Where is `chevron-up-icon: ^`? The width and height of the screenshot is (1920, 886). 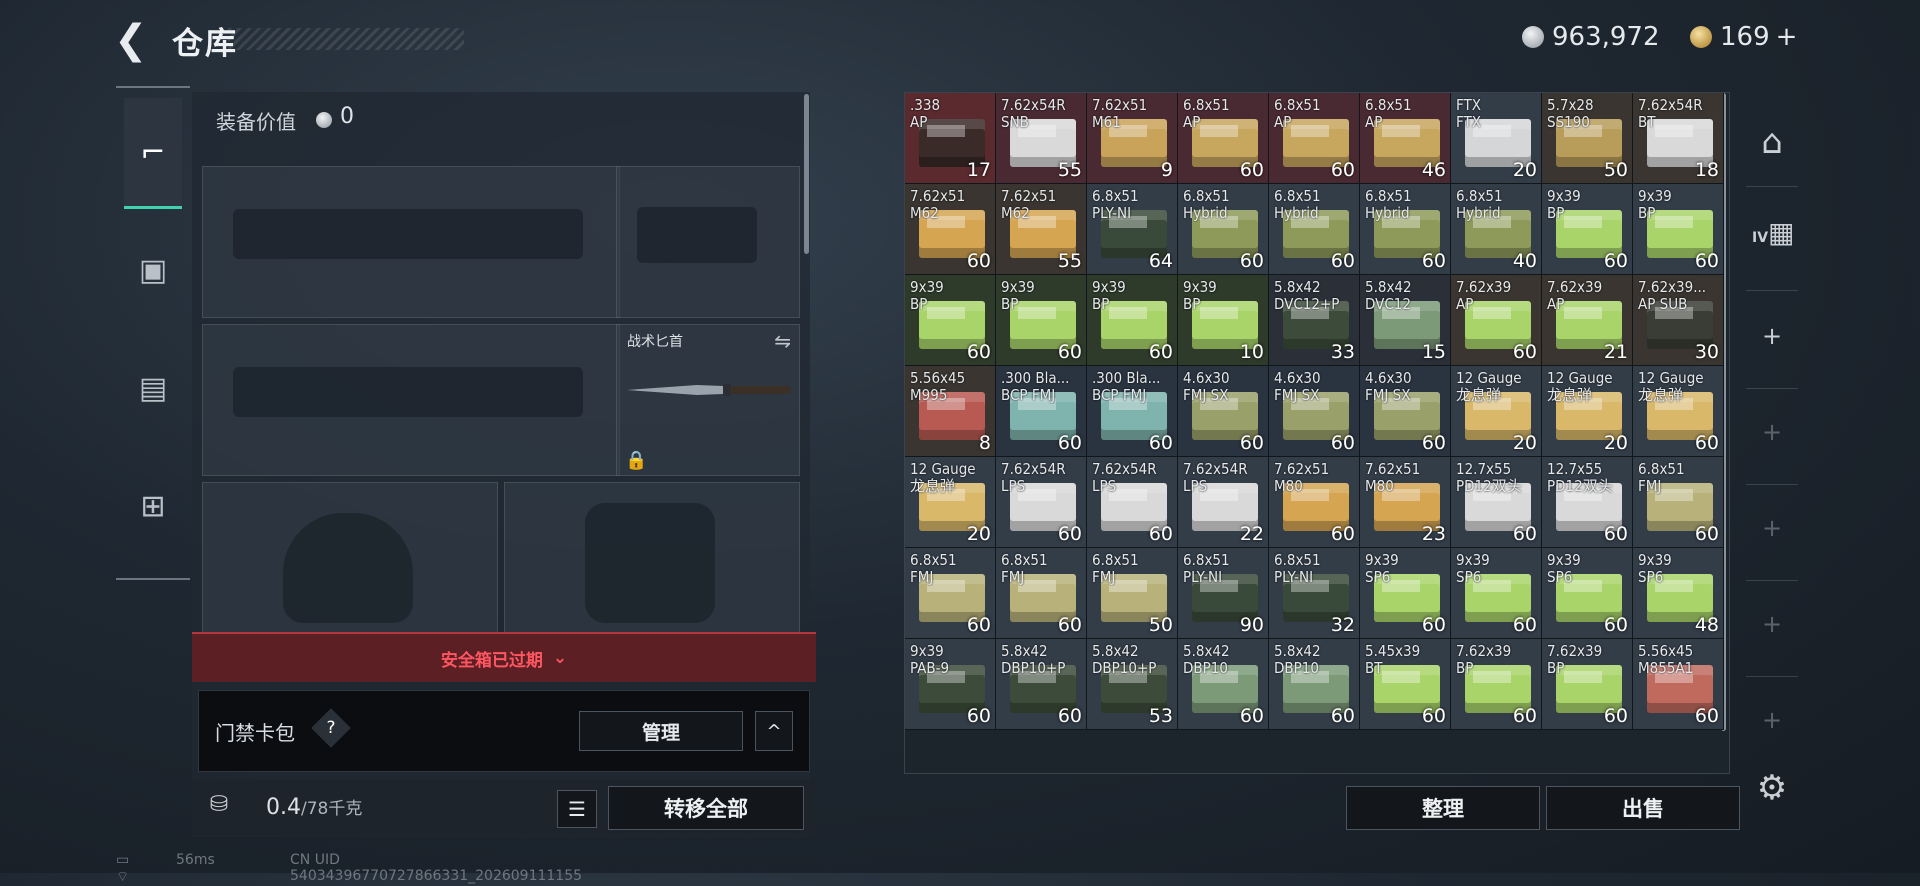
chevron-up-icon: ^ is located at coordinates (774, 731).